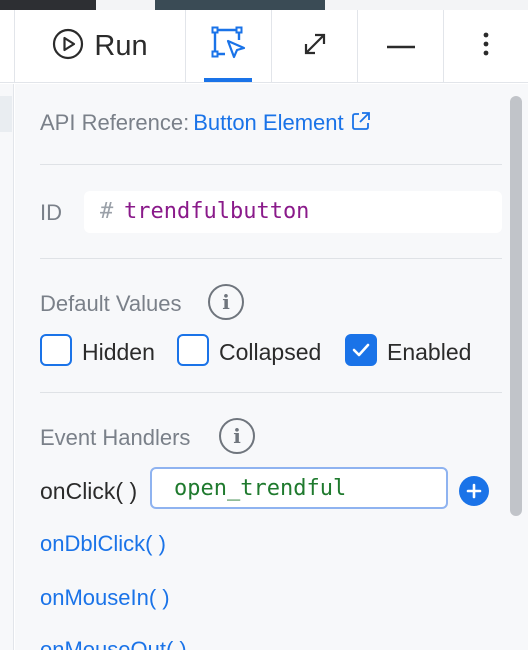 The width and height of the screenshot is (528, 650). What do you see at coordinates (228, 80) in the screenshot?
I see `active-tab-indicator` at bounding box center [228, 80].